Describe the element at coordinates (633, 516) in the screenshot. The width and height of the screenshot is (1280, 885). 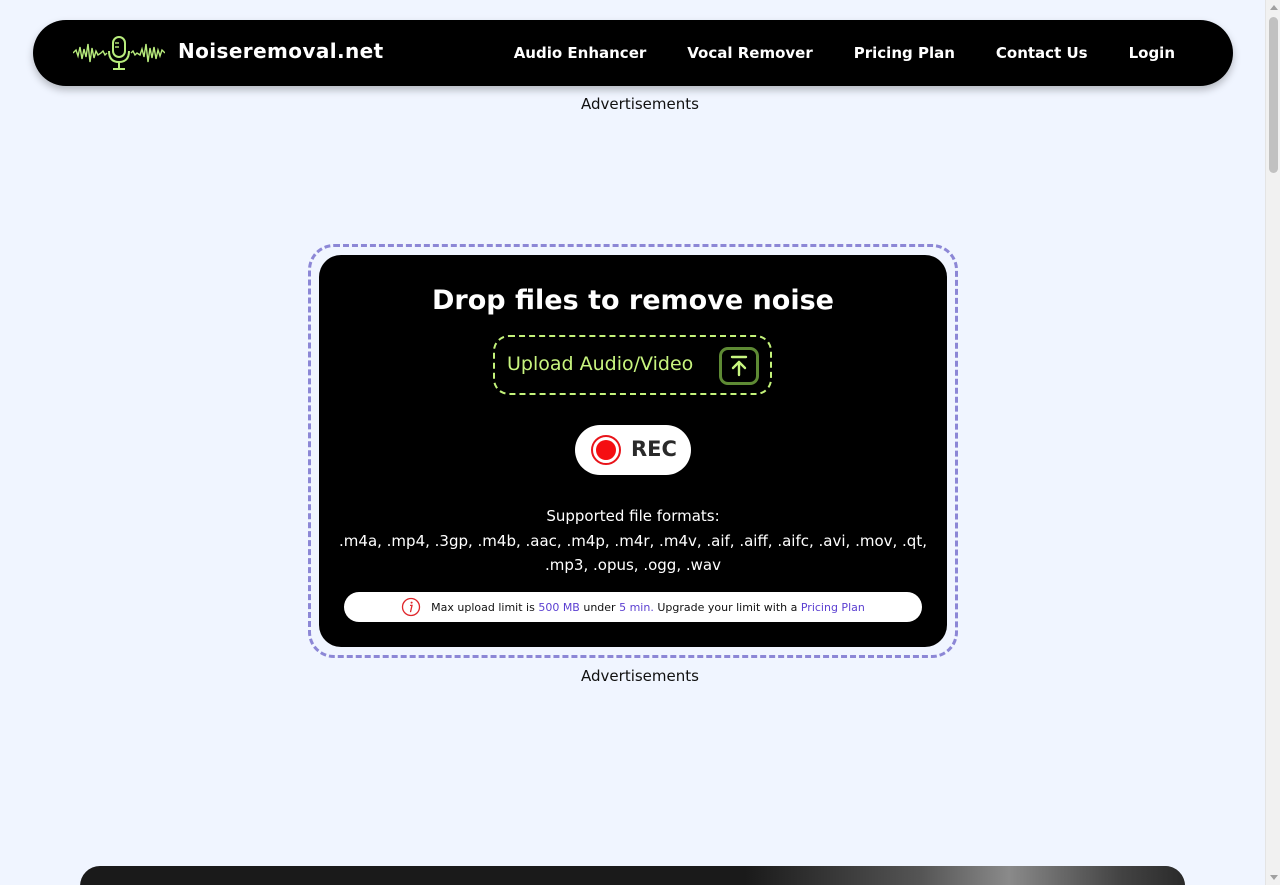
I see `supported-formats-title: Supported file formats:` at that location.